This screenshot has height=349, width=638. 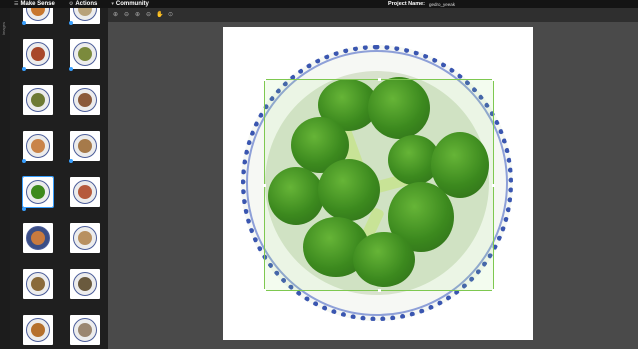 I want to click on crosshair-icon: ⊙, so click(x=170, y=15).